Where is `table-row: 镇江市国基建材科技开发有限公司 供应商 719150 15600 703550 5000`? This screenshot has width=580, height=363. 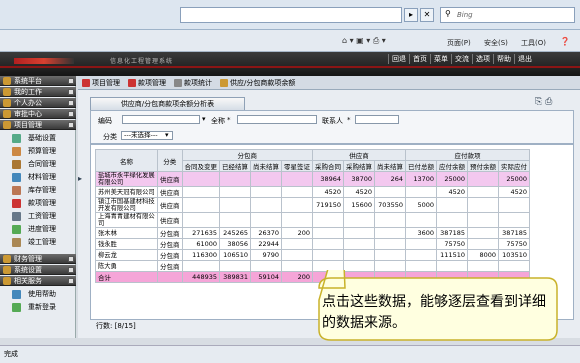 table-row: 镇江市国基建材科技开发有限公司 供应商 719150 15600 703550 5000 is located at coordinates (312, 205).